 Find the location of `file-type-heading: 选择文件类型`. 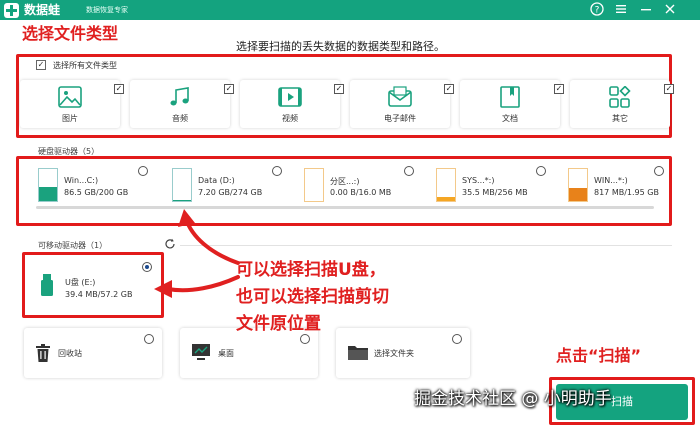

file-type-heading: 选择文件类型 is located at coordinates (70, 33).